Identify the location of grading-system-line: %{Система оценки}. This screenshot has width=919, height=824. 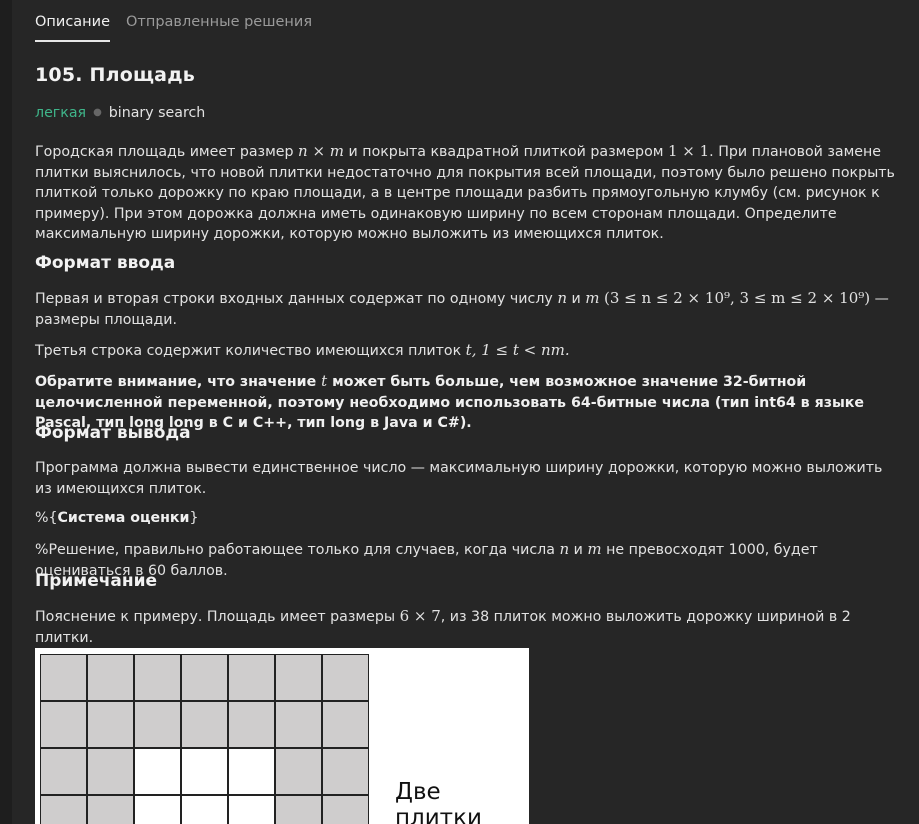
(117, 518).